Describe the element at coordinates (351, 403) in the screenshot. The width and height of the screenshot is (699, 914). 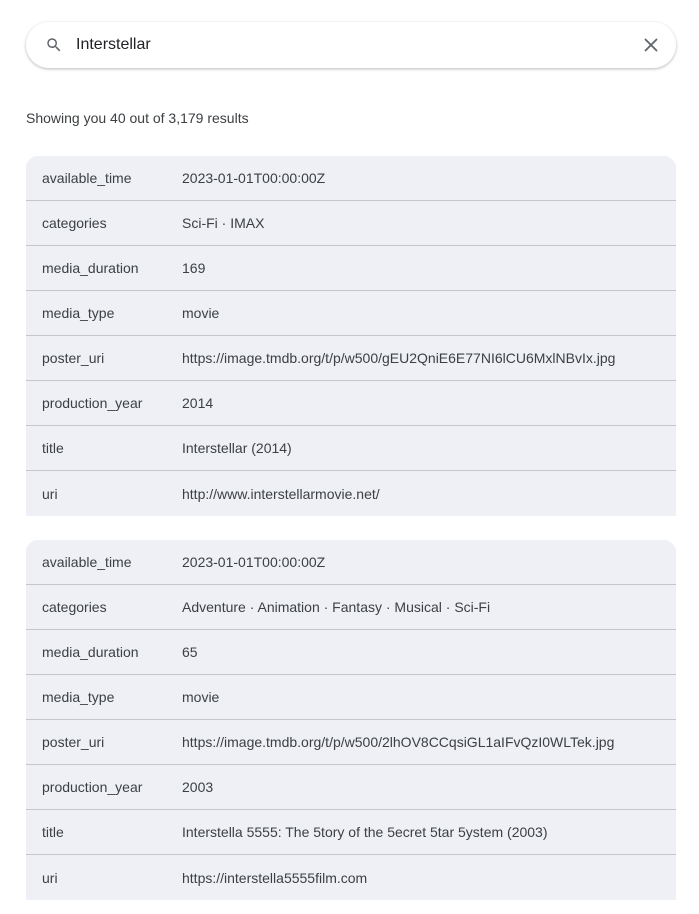
I see `table-row: production_year 2014` at that location.